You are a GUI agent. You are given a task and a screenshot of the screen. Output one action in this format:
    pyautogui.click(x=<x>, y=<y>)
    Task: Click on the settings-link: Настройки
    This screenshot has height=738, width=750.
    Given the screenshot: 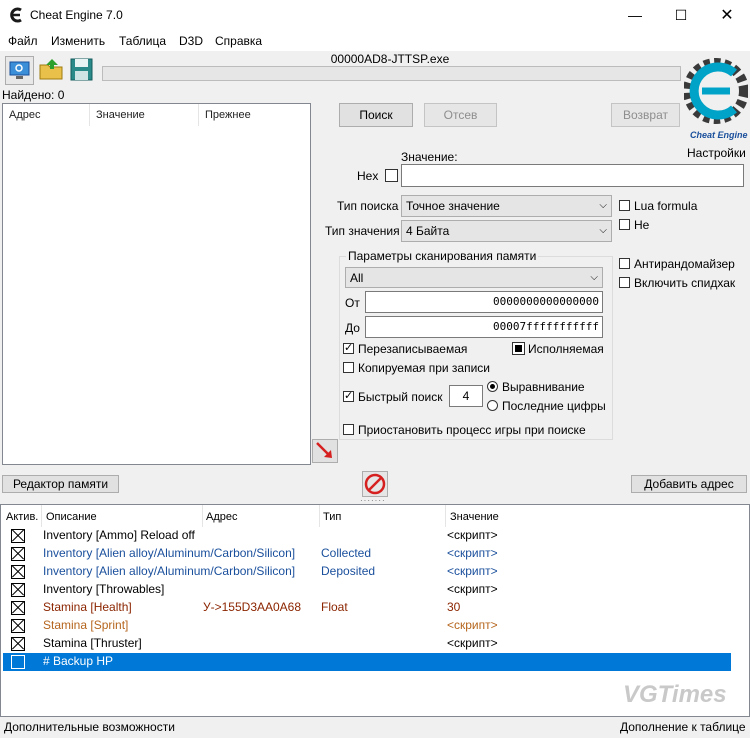 What is the action you would take?
    pyautogui.click(x=716, y=153)
    